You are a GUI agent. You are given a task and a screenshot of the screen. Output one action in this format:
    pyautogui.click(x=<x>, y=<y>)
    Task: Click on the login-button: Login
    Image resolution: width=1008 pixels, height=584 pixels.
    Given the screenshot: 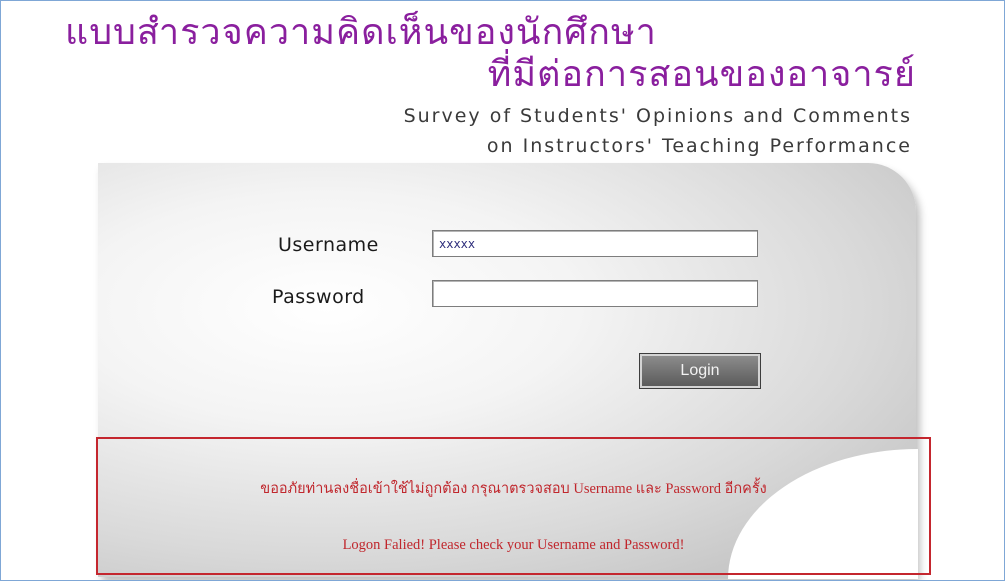 What is the action you would take?
    pyautogui.click(x=700, y=371)
    